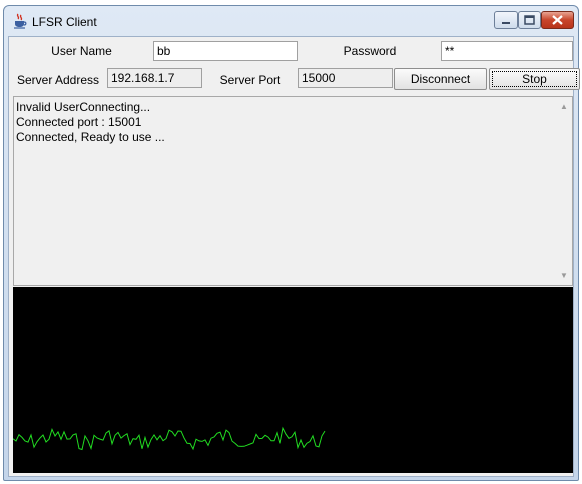 Image resolution: width=582 pixels, height=484 pixels. Describe the element at coordinates (345, 78) in the screenshot. I see `server-port-field` at that location.